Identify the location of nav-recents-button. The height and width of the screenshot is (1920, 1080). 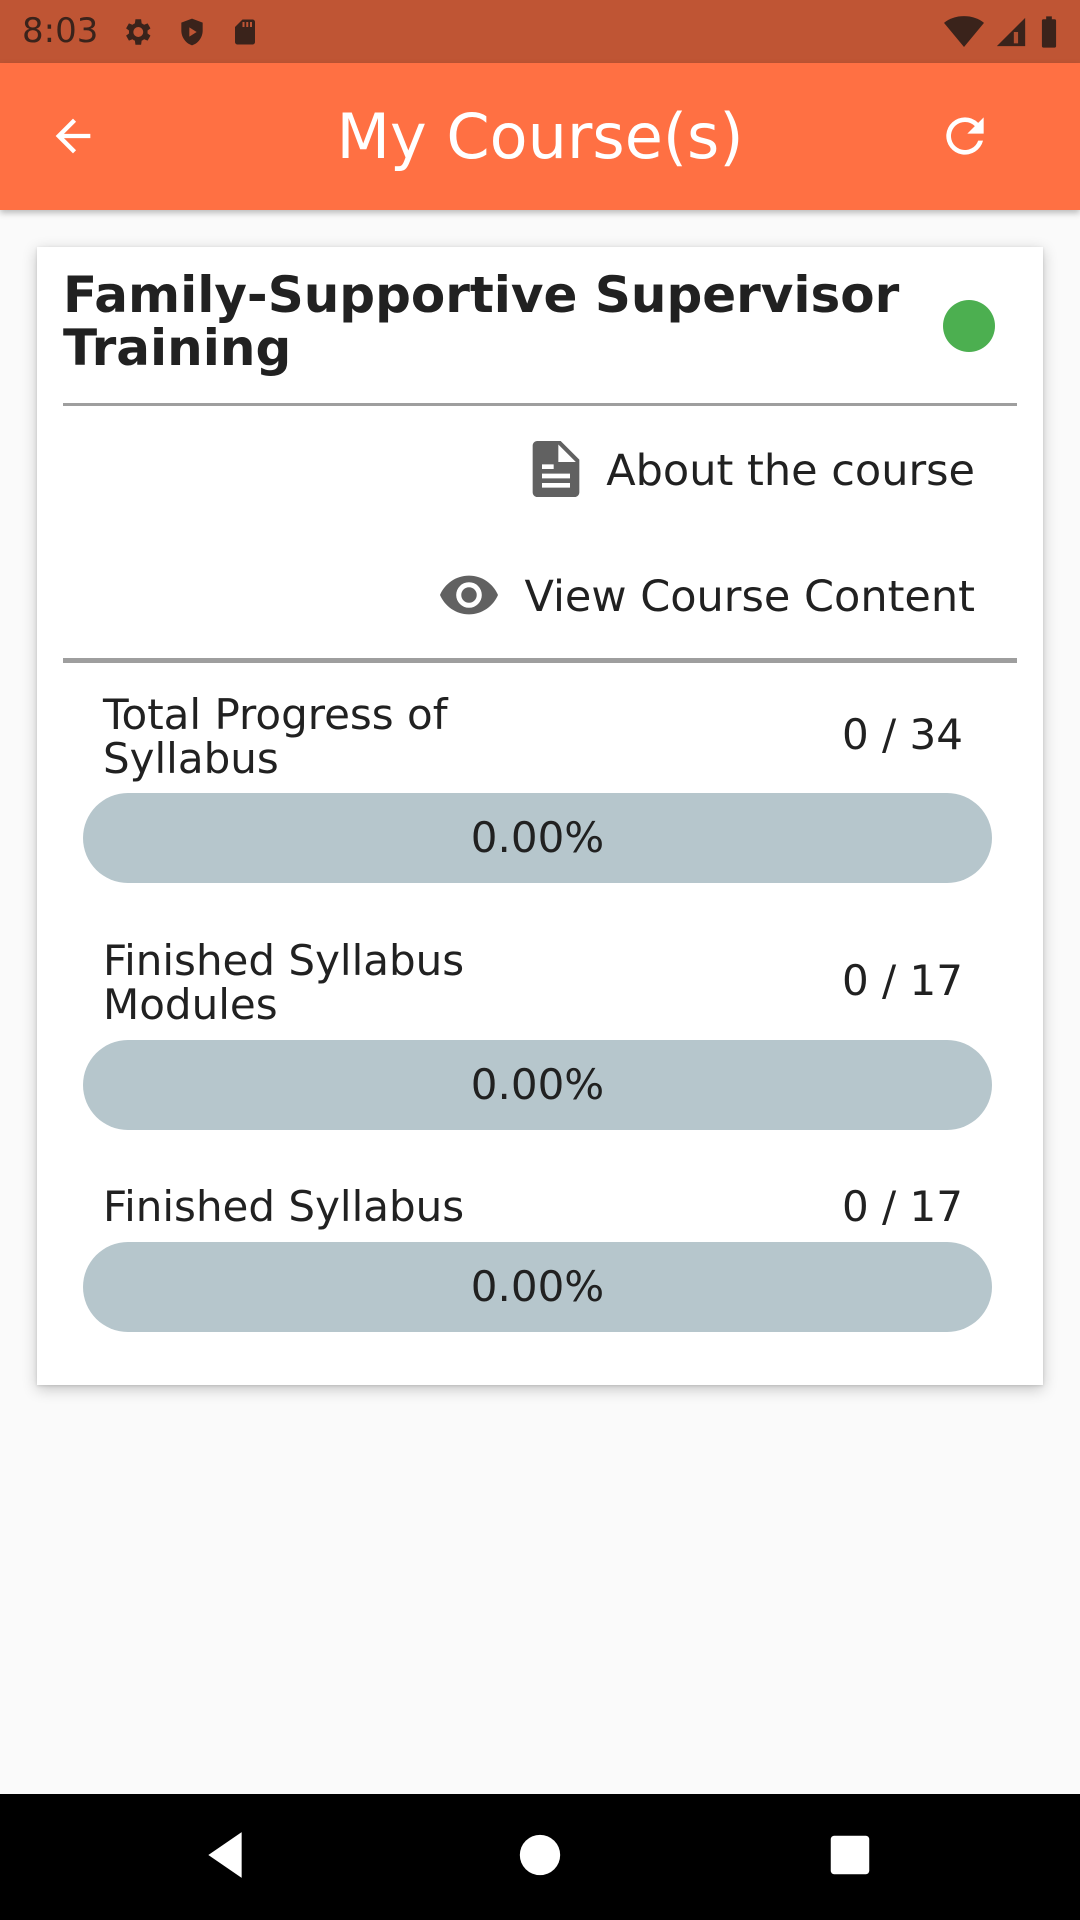
(850, 1857).